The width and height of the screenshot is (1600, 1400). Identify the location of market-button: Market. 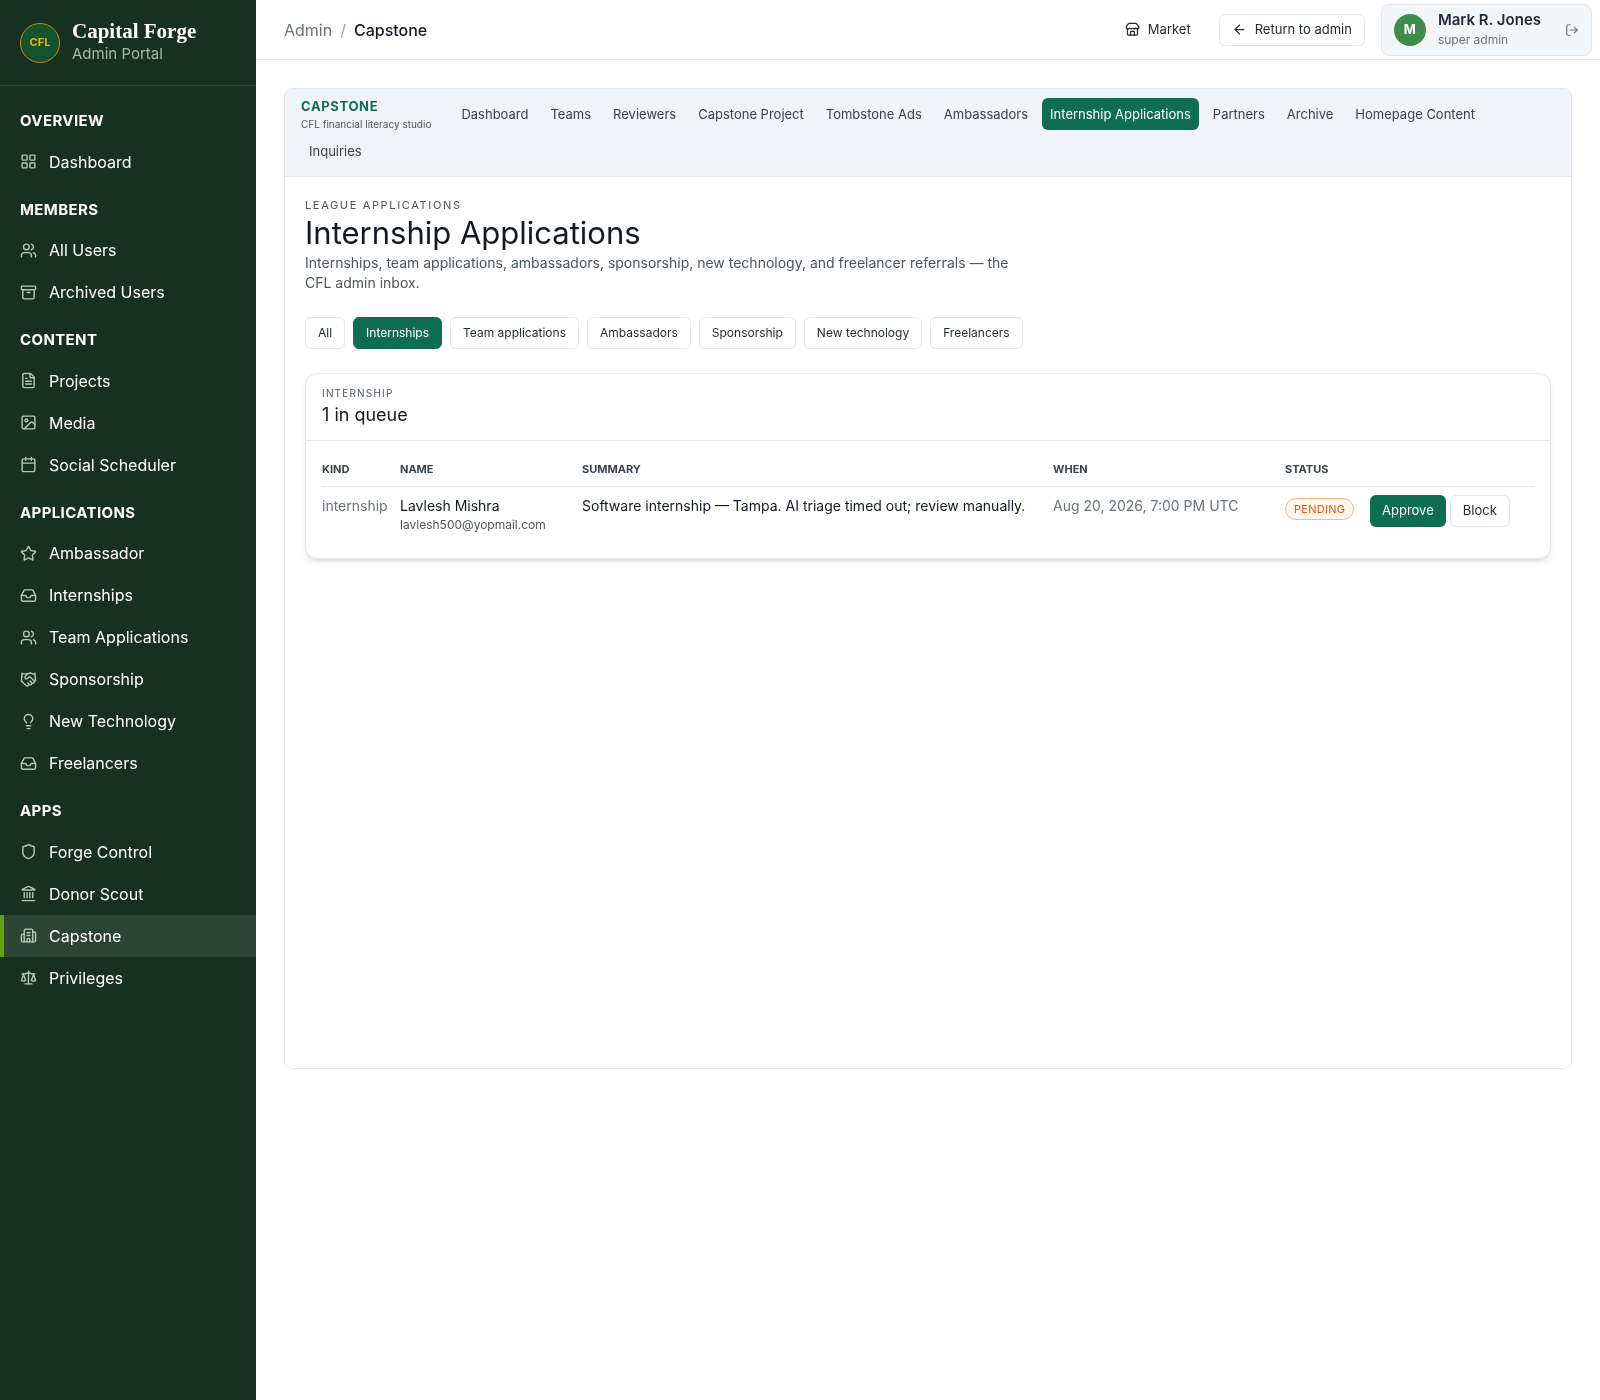
(1157, 29).